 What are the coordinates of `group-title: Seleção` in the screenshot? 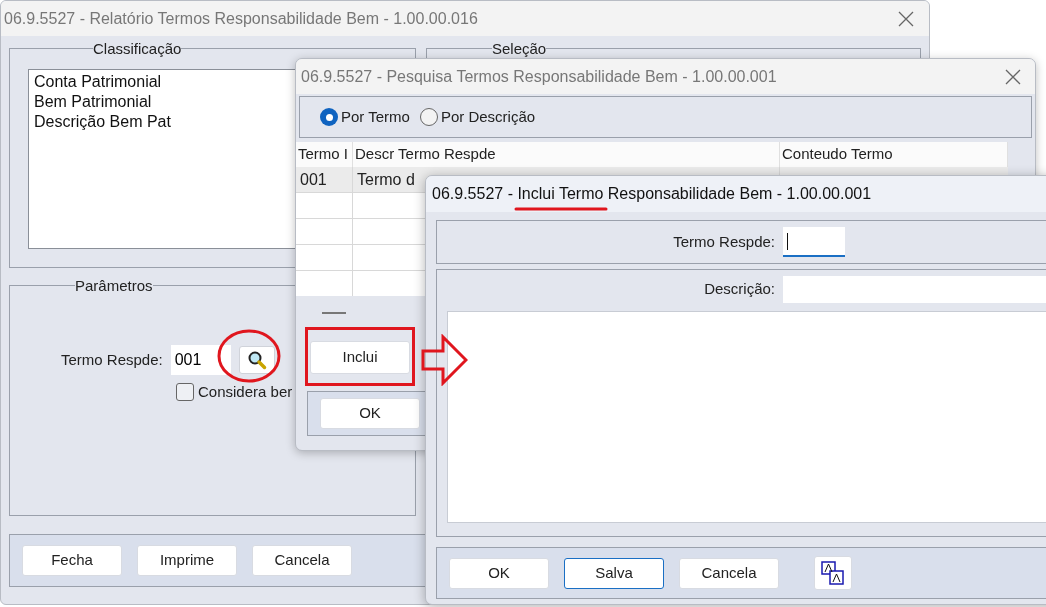 It's located at (519, 48).